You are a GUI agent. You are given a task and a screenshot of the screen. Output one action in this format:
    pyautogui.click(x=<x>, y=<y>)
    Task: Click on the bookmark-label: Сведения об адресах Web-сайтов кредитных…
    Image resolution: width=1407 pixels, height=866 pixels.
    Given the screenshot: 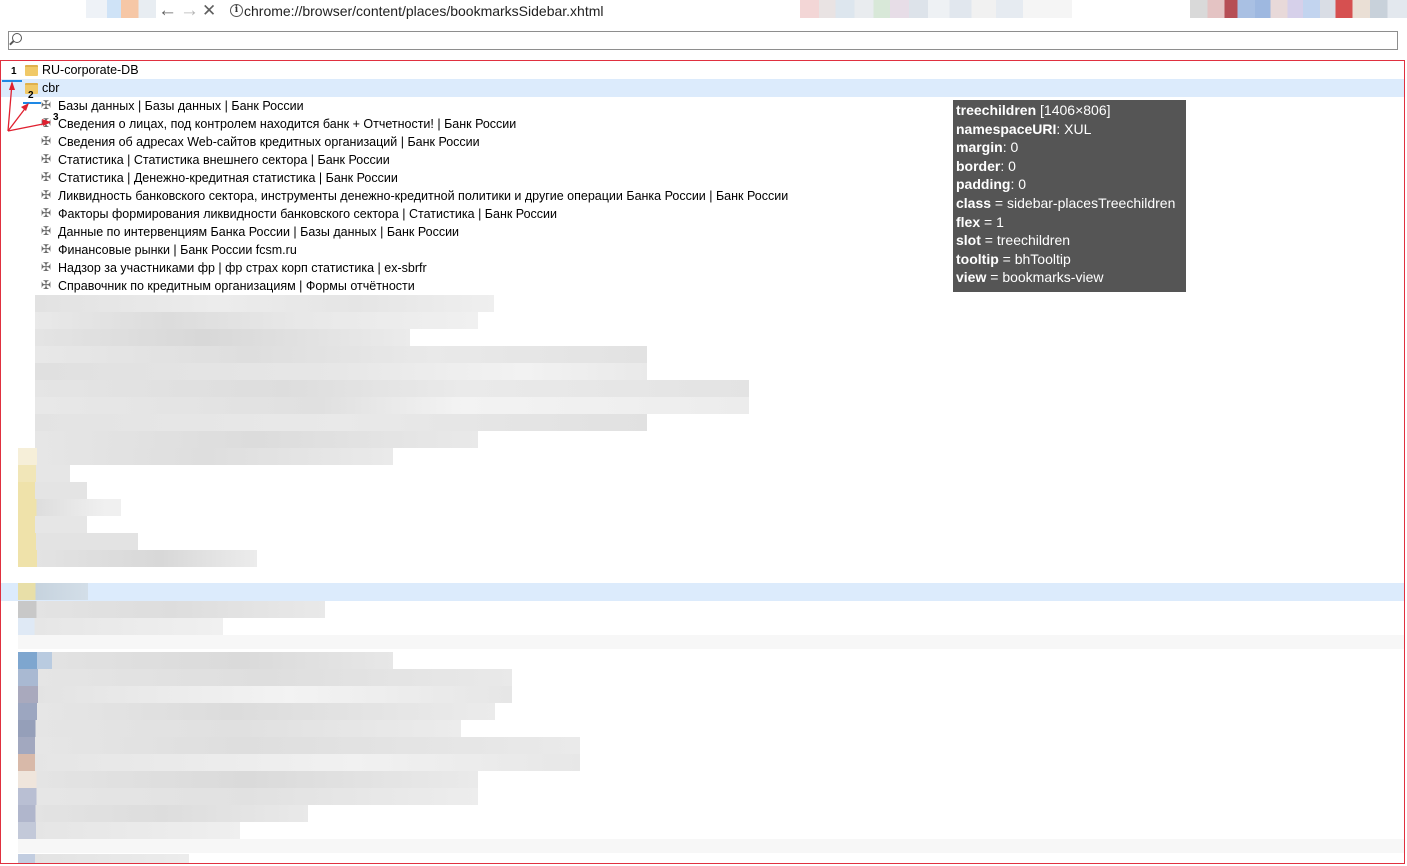 What is the action you would take?
    pyautogui.click(x=269, y=142)
    